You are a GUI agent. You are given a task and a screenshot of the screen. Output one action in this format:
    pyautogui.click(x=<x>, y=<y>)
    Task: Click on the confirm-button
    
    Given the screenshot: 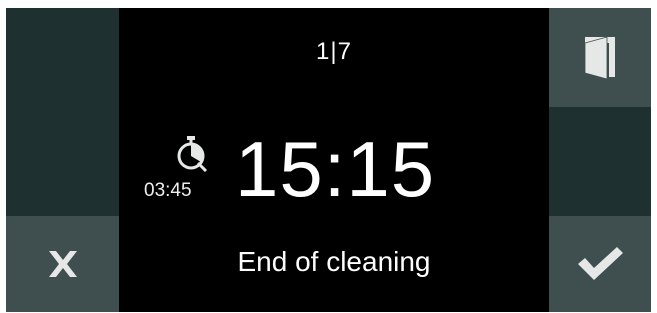 What is the action you would take?
    pyautogui.click(x=600, y=264)
    